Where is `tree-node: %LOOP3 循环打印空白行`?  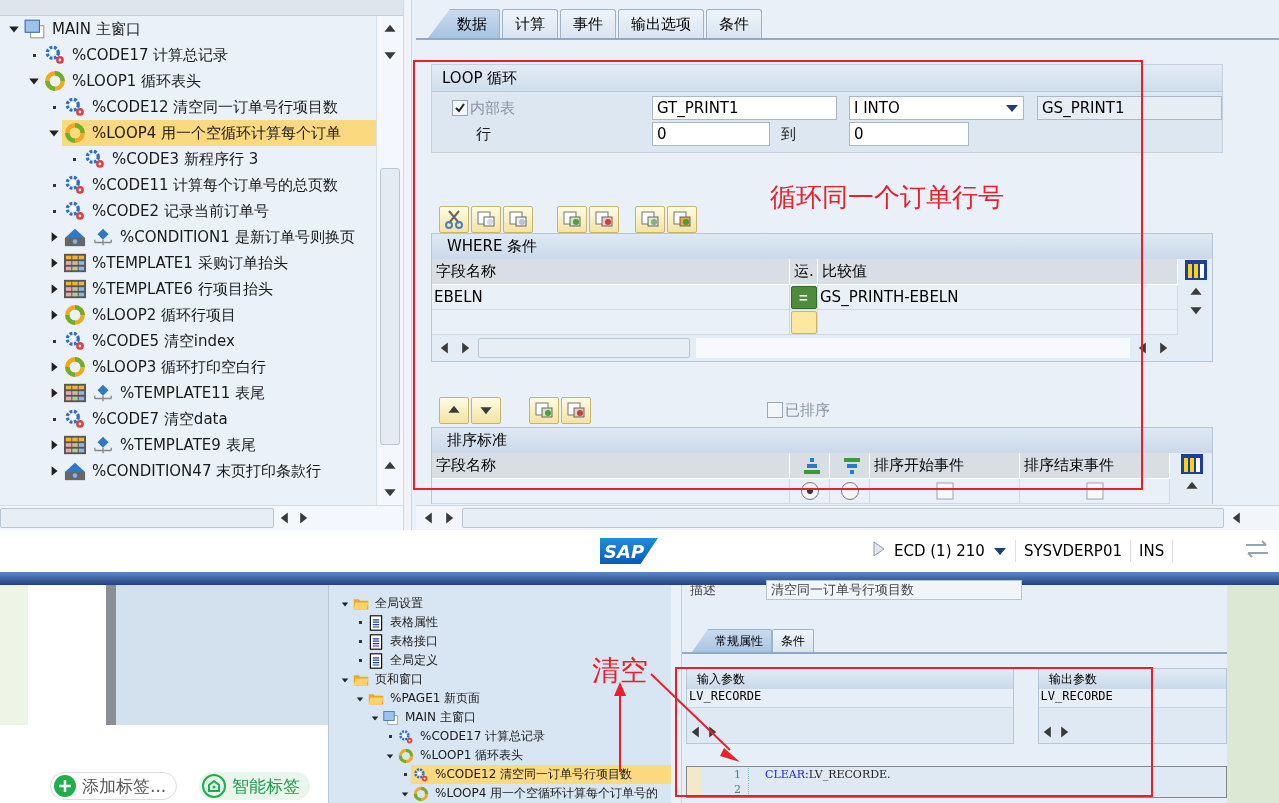 tree-node: %LOOP3 循环打印空白行 is located at coordinates (167, 367).